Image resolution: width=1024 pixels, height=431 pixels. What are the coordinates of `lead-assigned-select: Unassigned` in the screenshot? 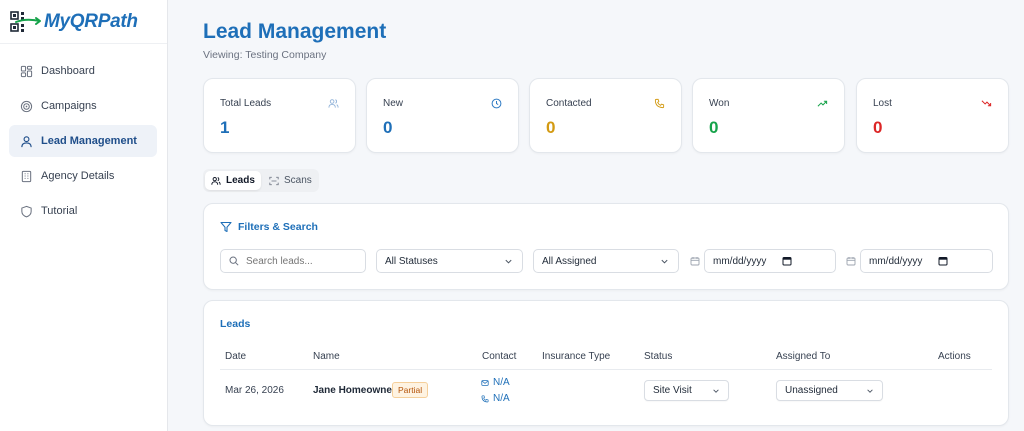 It's located at (829, 390).